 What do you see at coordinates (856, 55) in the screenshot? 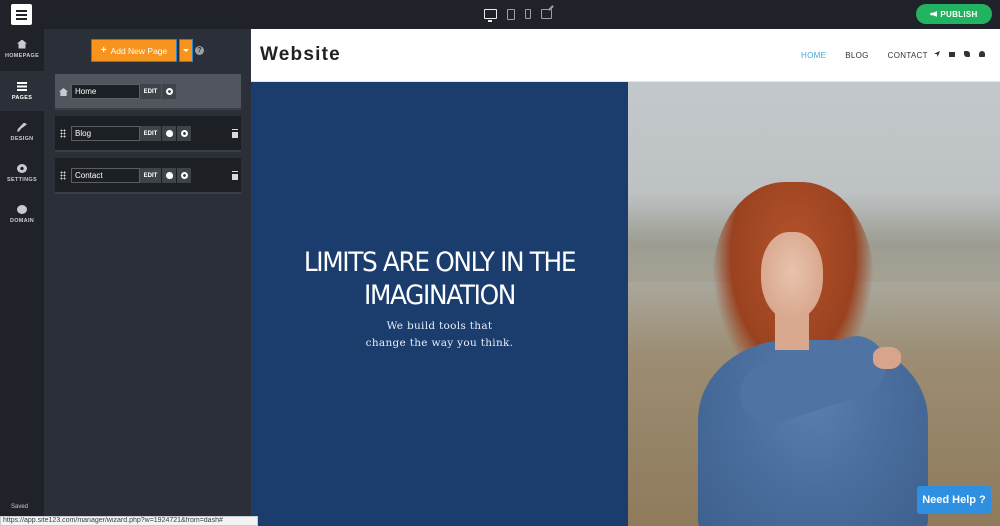
I see `nav-link-blog: BLOG` at bounding box center [856, 55].